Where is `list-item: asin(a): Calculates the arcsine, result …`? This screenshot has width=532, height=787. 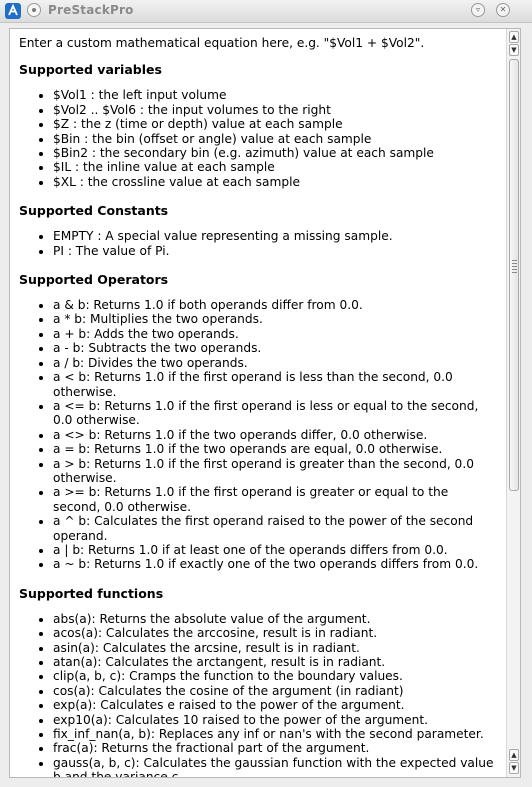
list-item: asin(a): Calculates the arcsine, result … is located at coordinates (276, 648).